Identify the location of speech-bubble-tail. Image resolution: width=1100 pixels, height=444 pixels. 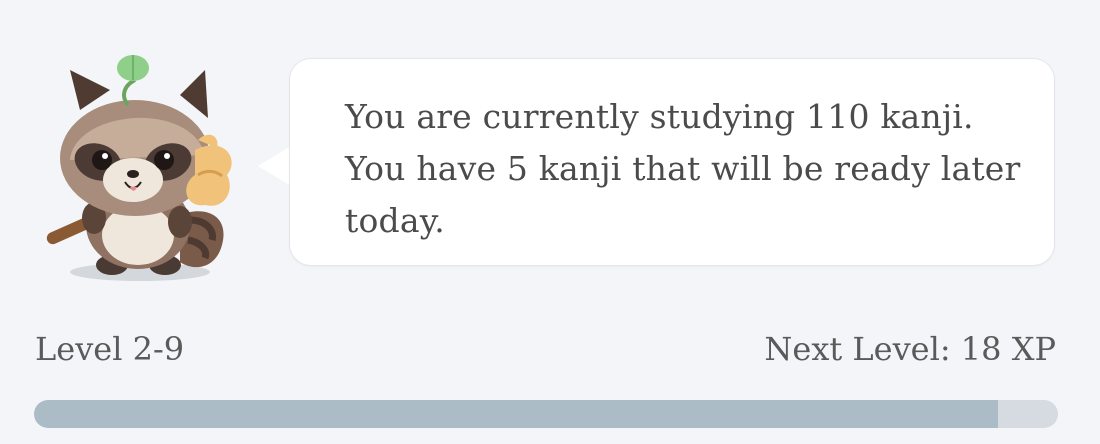
(274, 166).